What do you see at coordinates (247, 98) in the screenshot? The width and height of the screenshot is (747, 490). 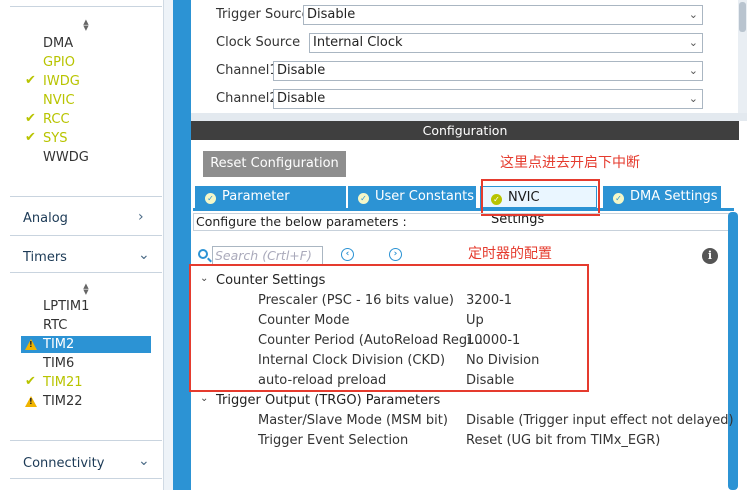 I see `channel2-label: Channel2` at bounding box center [247, 98].